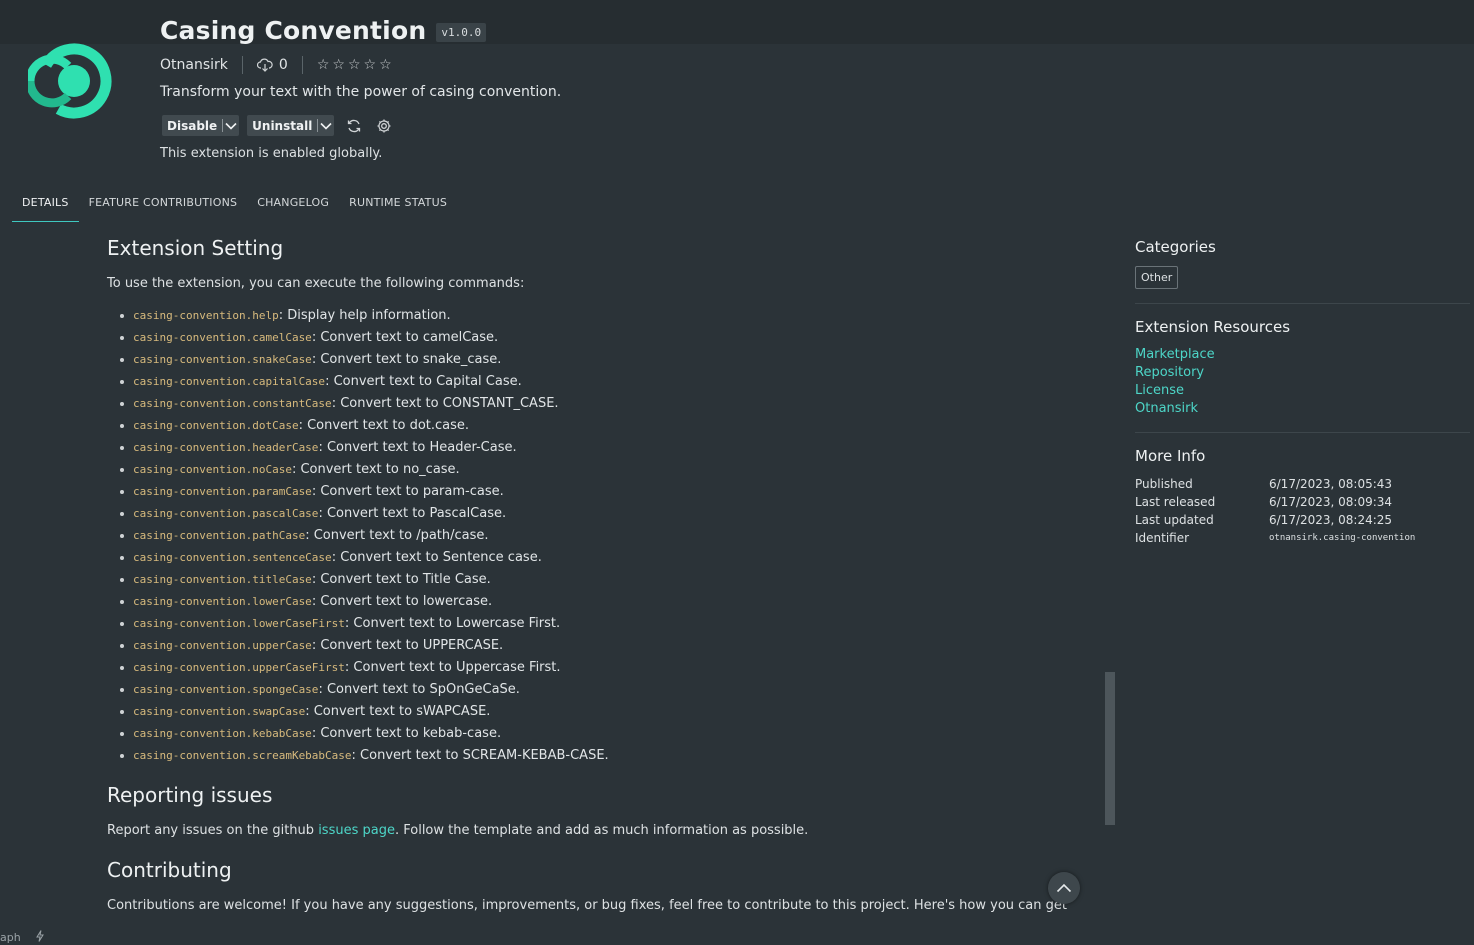  Describe the element at coordinates (222, 359) in the screenshot. I see `command-id: casing-convention.snakeCase` at that location.